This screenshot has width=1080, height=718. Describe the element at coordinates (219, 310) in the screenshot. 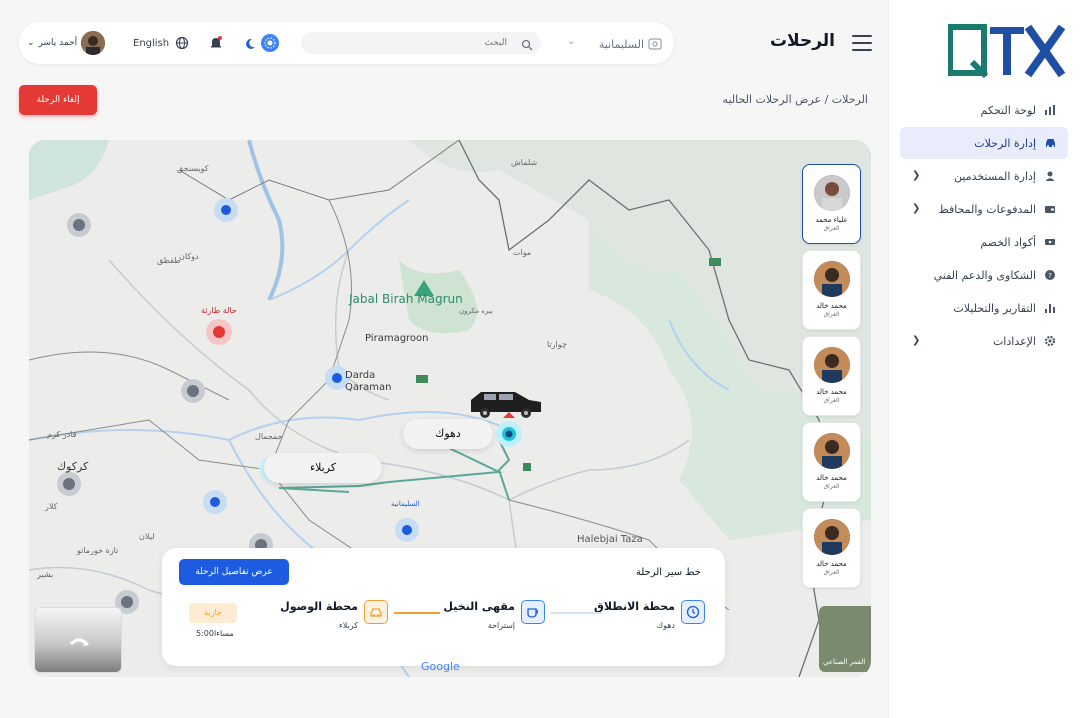

I see `map-label: حالة طارئة` at that location.